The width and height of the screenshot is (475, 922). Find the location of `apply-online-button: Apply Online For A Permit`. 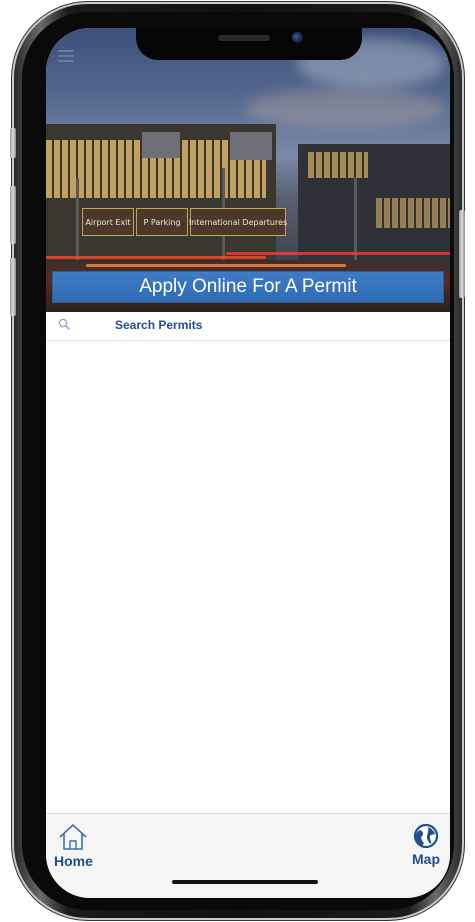

apply-online-button: Apply Online For A Permit is located at coordinates (248, 287).